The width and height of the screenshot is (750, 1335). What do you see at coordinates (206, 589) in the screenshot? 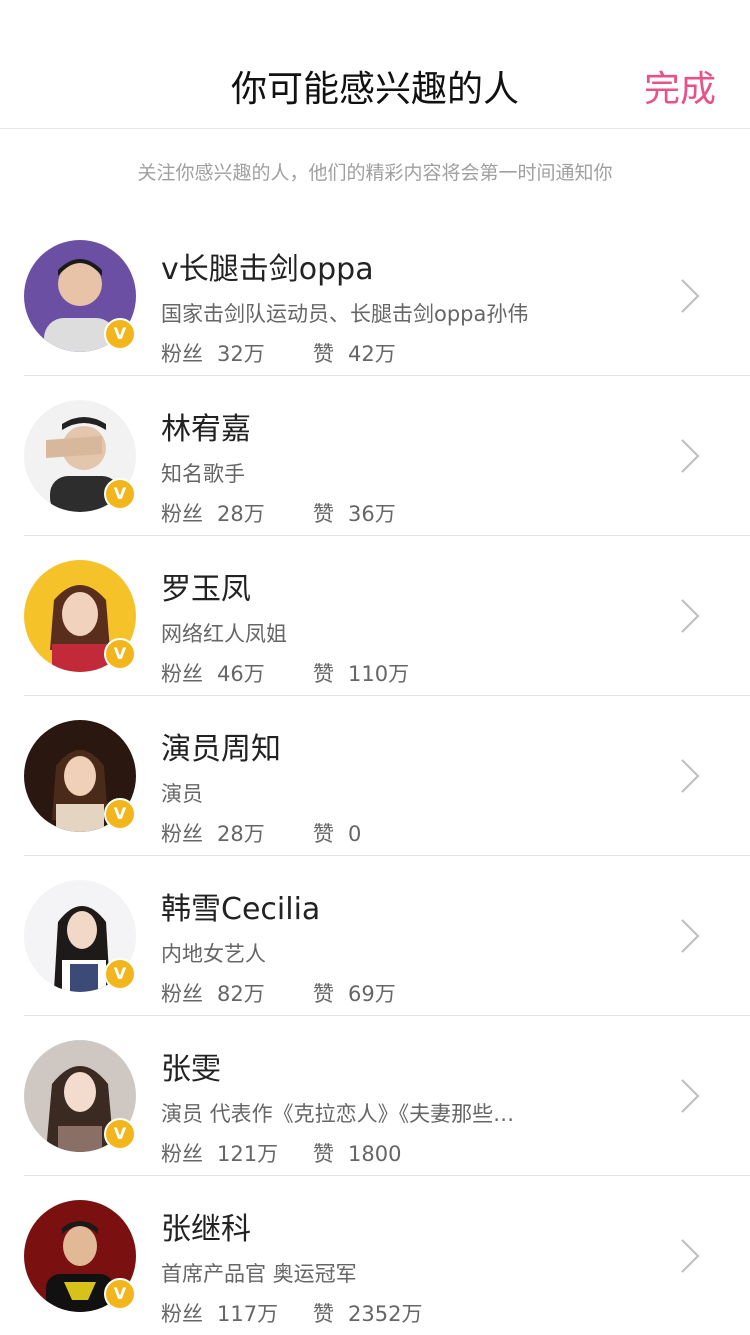
I see `user-name: 罗玉凤` at bounding box center [206, 589].